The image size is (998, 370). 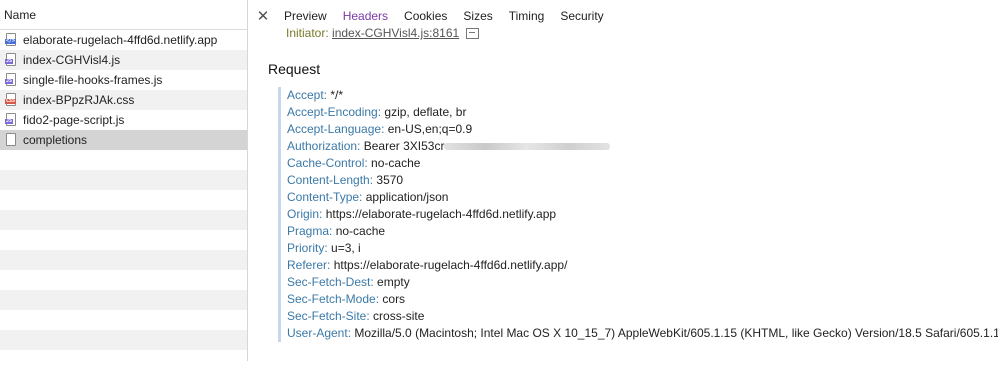 I want to click on header-key: Accept-Encoding:, so click(x=334, y=112).